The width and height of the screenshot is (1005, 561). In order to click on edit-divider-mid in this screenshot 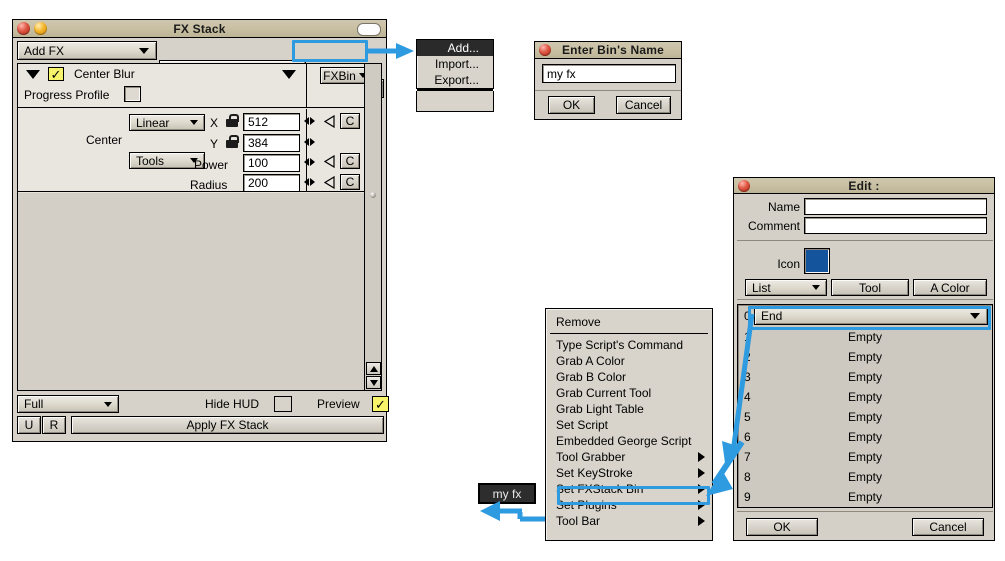, I will do `click(865, 299)`.